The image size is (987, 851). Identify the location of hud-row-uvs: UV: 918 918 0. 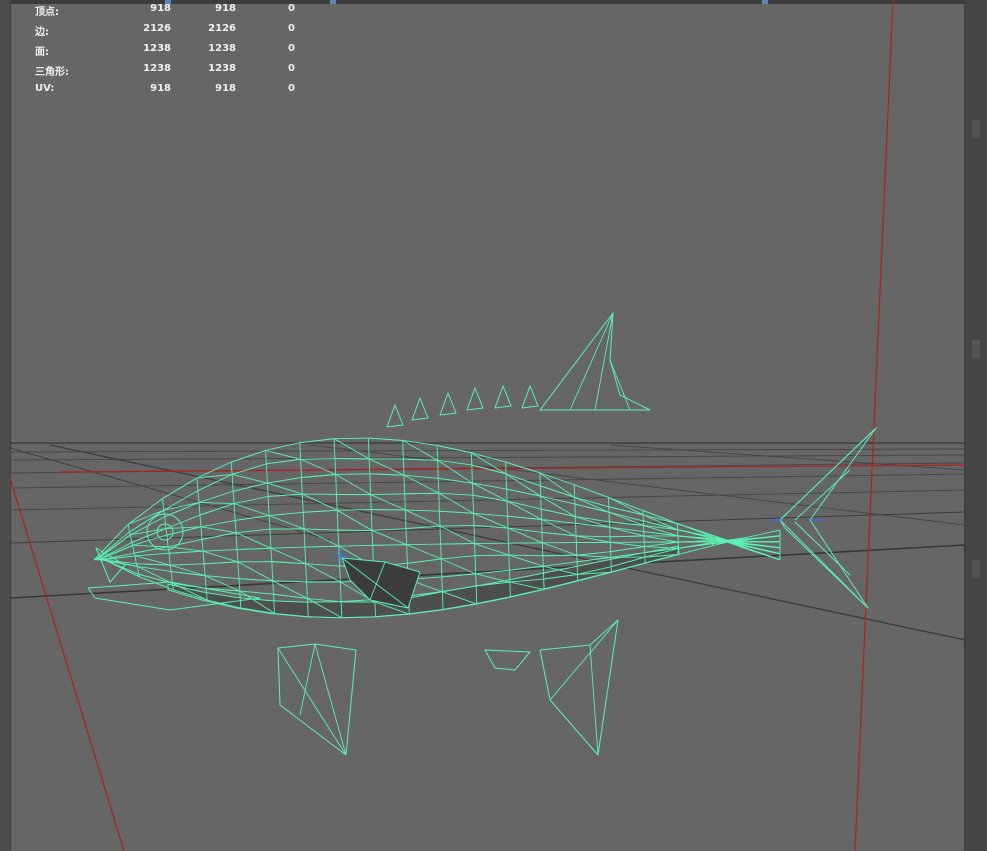
(165, 93).